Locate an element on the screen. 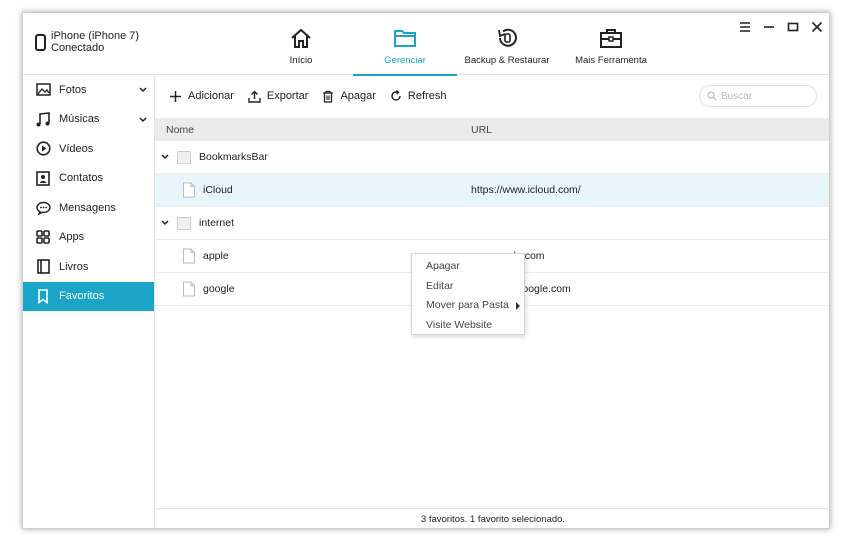 The width and height of the screenshot is (852, 543). context-menu-delete: Apagar is located at coordinates (468, 267).